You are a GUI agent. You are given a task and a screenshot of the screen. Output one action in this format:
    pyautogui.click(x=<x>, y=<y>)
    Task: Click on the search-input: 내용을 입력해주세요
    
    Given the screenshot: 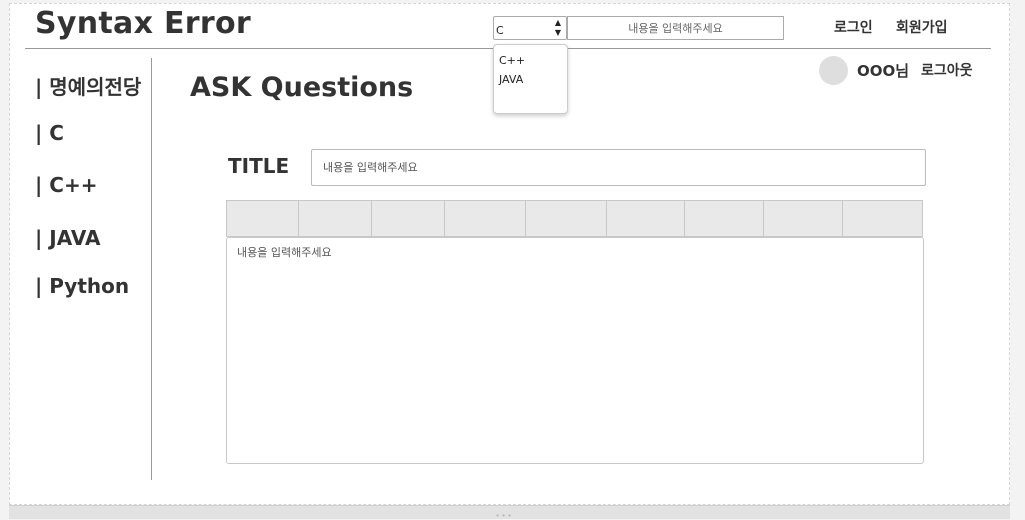 What is the action you would take?
    pyautogui.click(x=675, y=28)
    